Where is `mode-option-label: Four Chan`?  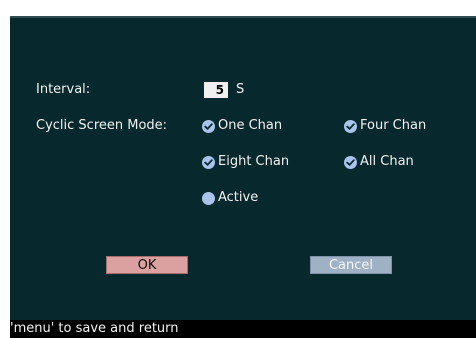 mode-option-label: Four Chan is located at coordinates (393, 125).